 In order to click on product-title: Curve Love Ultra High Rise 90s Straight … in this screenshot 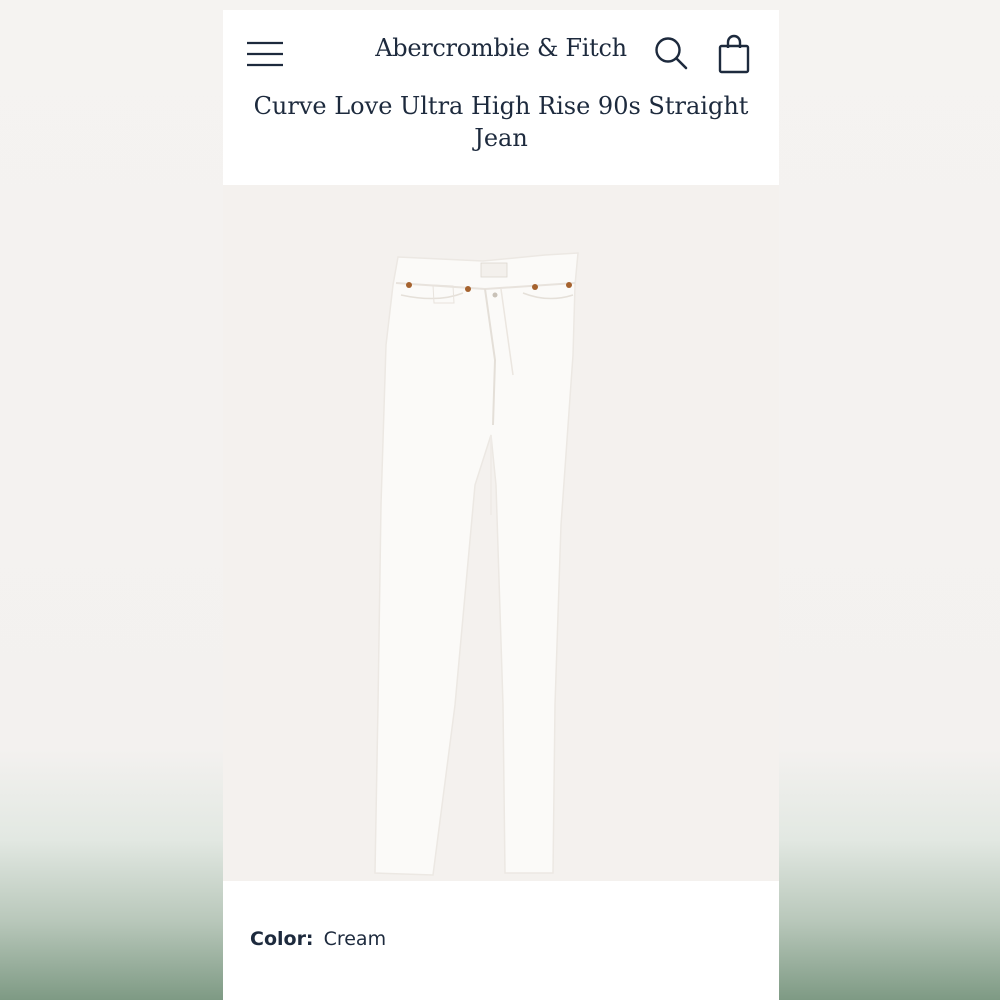, I will do `click(501, 122)`.